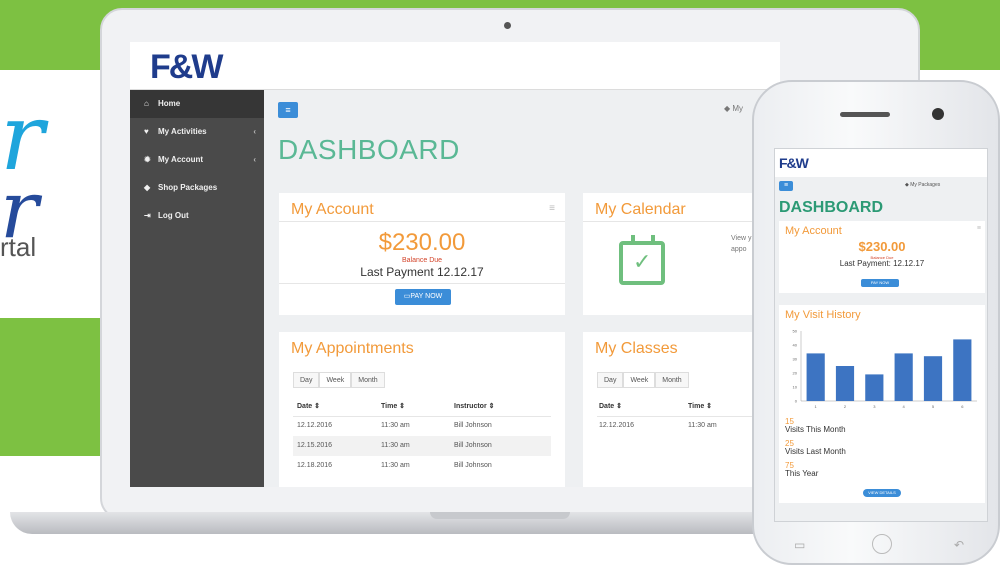 The height and width of the screenshot is (565, 1000). Describe the element at coordinates (799, 545) in the screenshot. I see `recent-apps-icon: ▭` at that location.